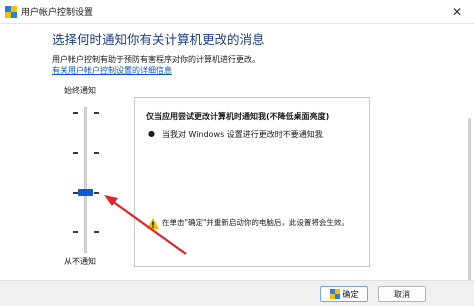 This screenshot has width=474, height=306. What do you see at coordinates (237, 293) in the screenshot?
I see `dialog-footer: 确定 取消` at bounding box center [237, 293].